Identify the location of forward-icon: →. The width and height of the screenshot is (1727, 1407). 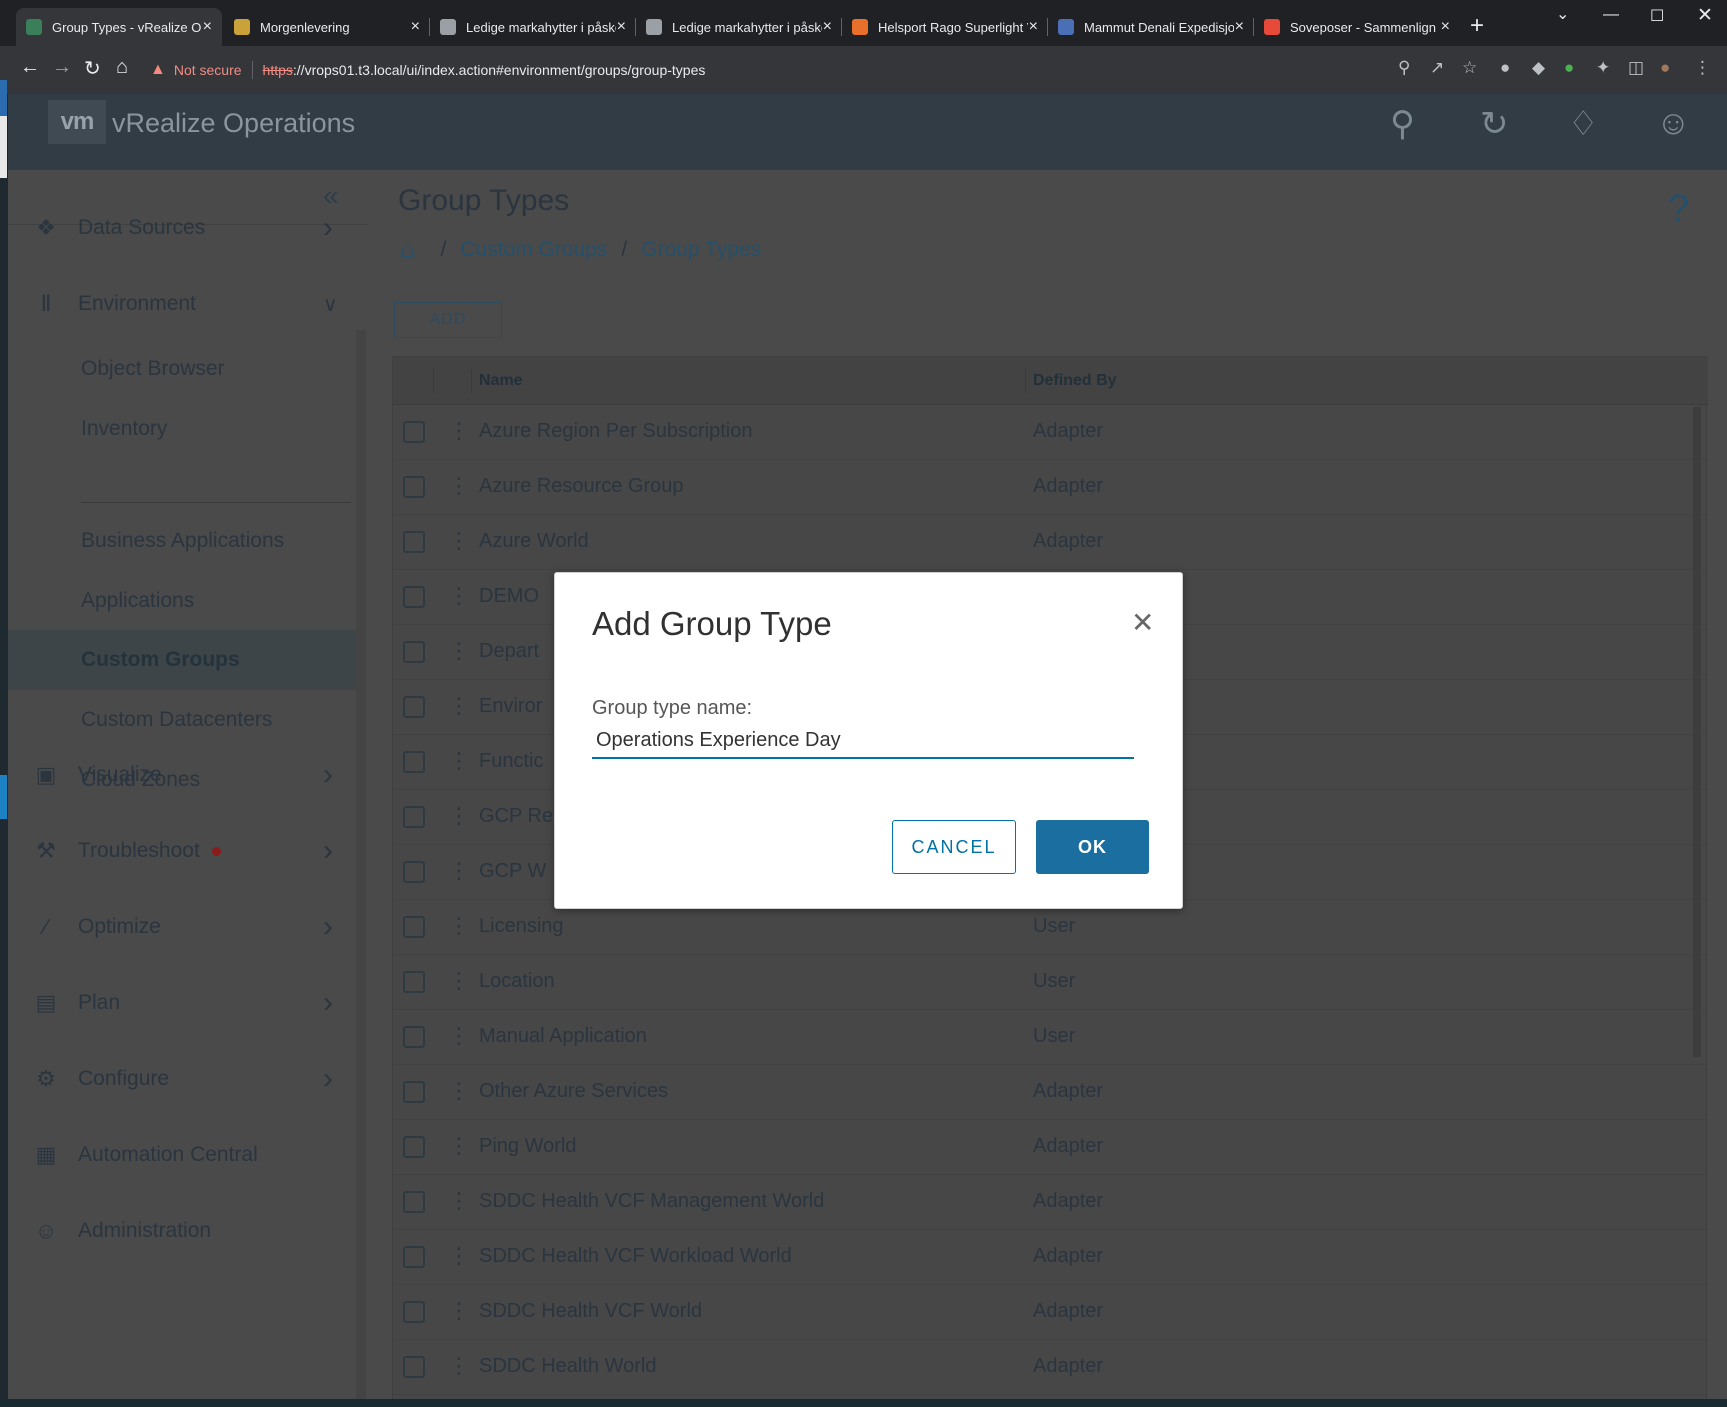
(62, 67).